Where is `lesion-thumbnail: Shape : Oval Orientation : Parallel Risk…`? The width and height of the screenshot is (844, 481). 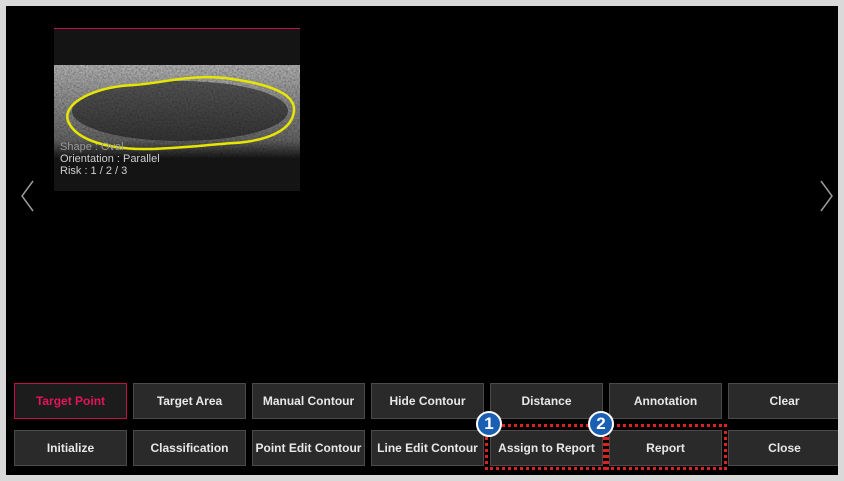
lesion-thumbnail: Shape : Oval Orientation : Parallel Risk… is located at coordinates (177, 109).